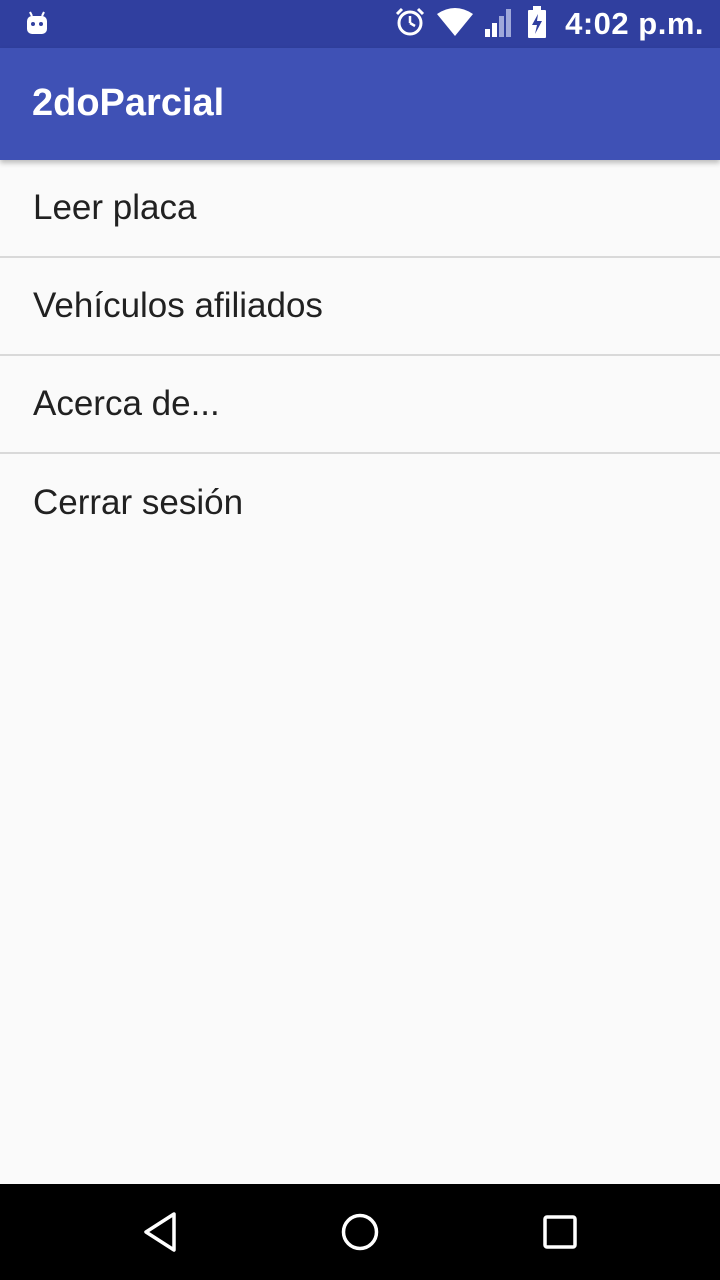  I want to click on status-time: 4:02 p.m., so click(634, 23).